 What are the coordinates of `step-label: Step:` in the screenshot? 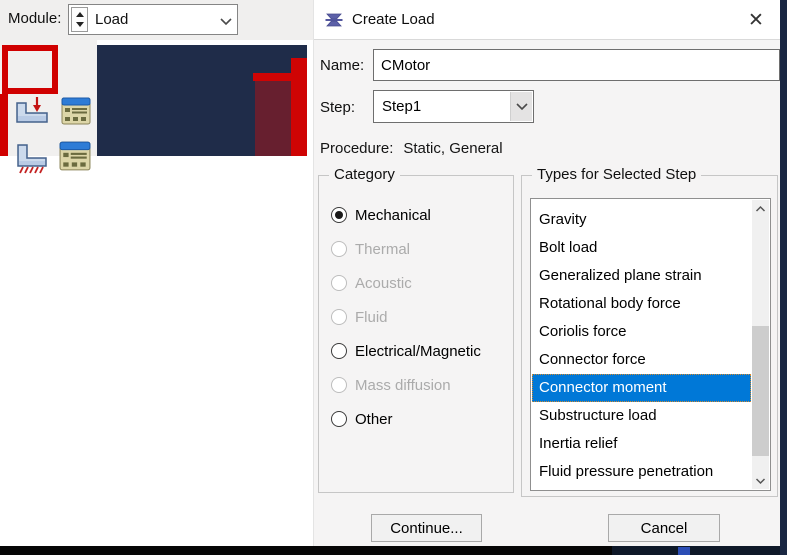 It's located at (338, 107).